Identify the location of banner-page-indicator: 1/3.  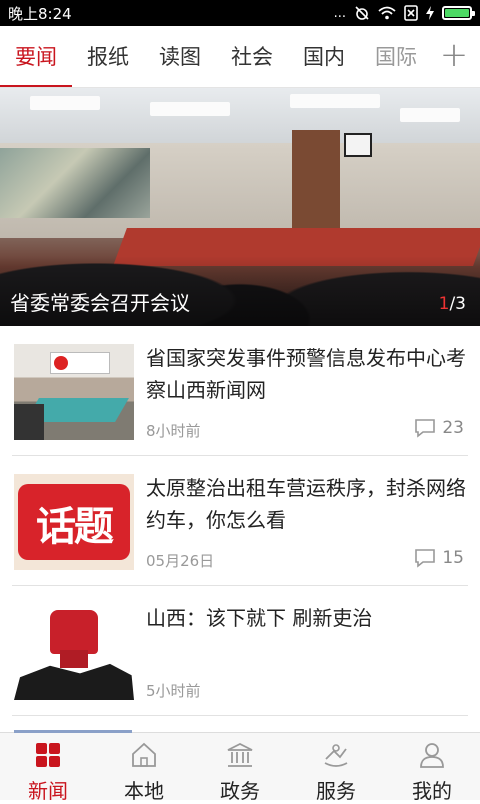
(452, 304).